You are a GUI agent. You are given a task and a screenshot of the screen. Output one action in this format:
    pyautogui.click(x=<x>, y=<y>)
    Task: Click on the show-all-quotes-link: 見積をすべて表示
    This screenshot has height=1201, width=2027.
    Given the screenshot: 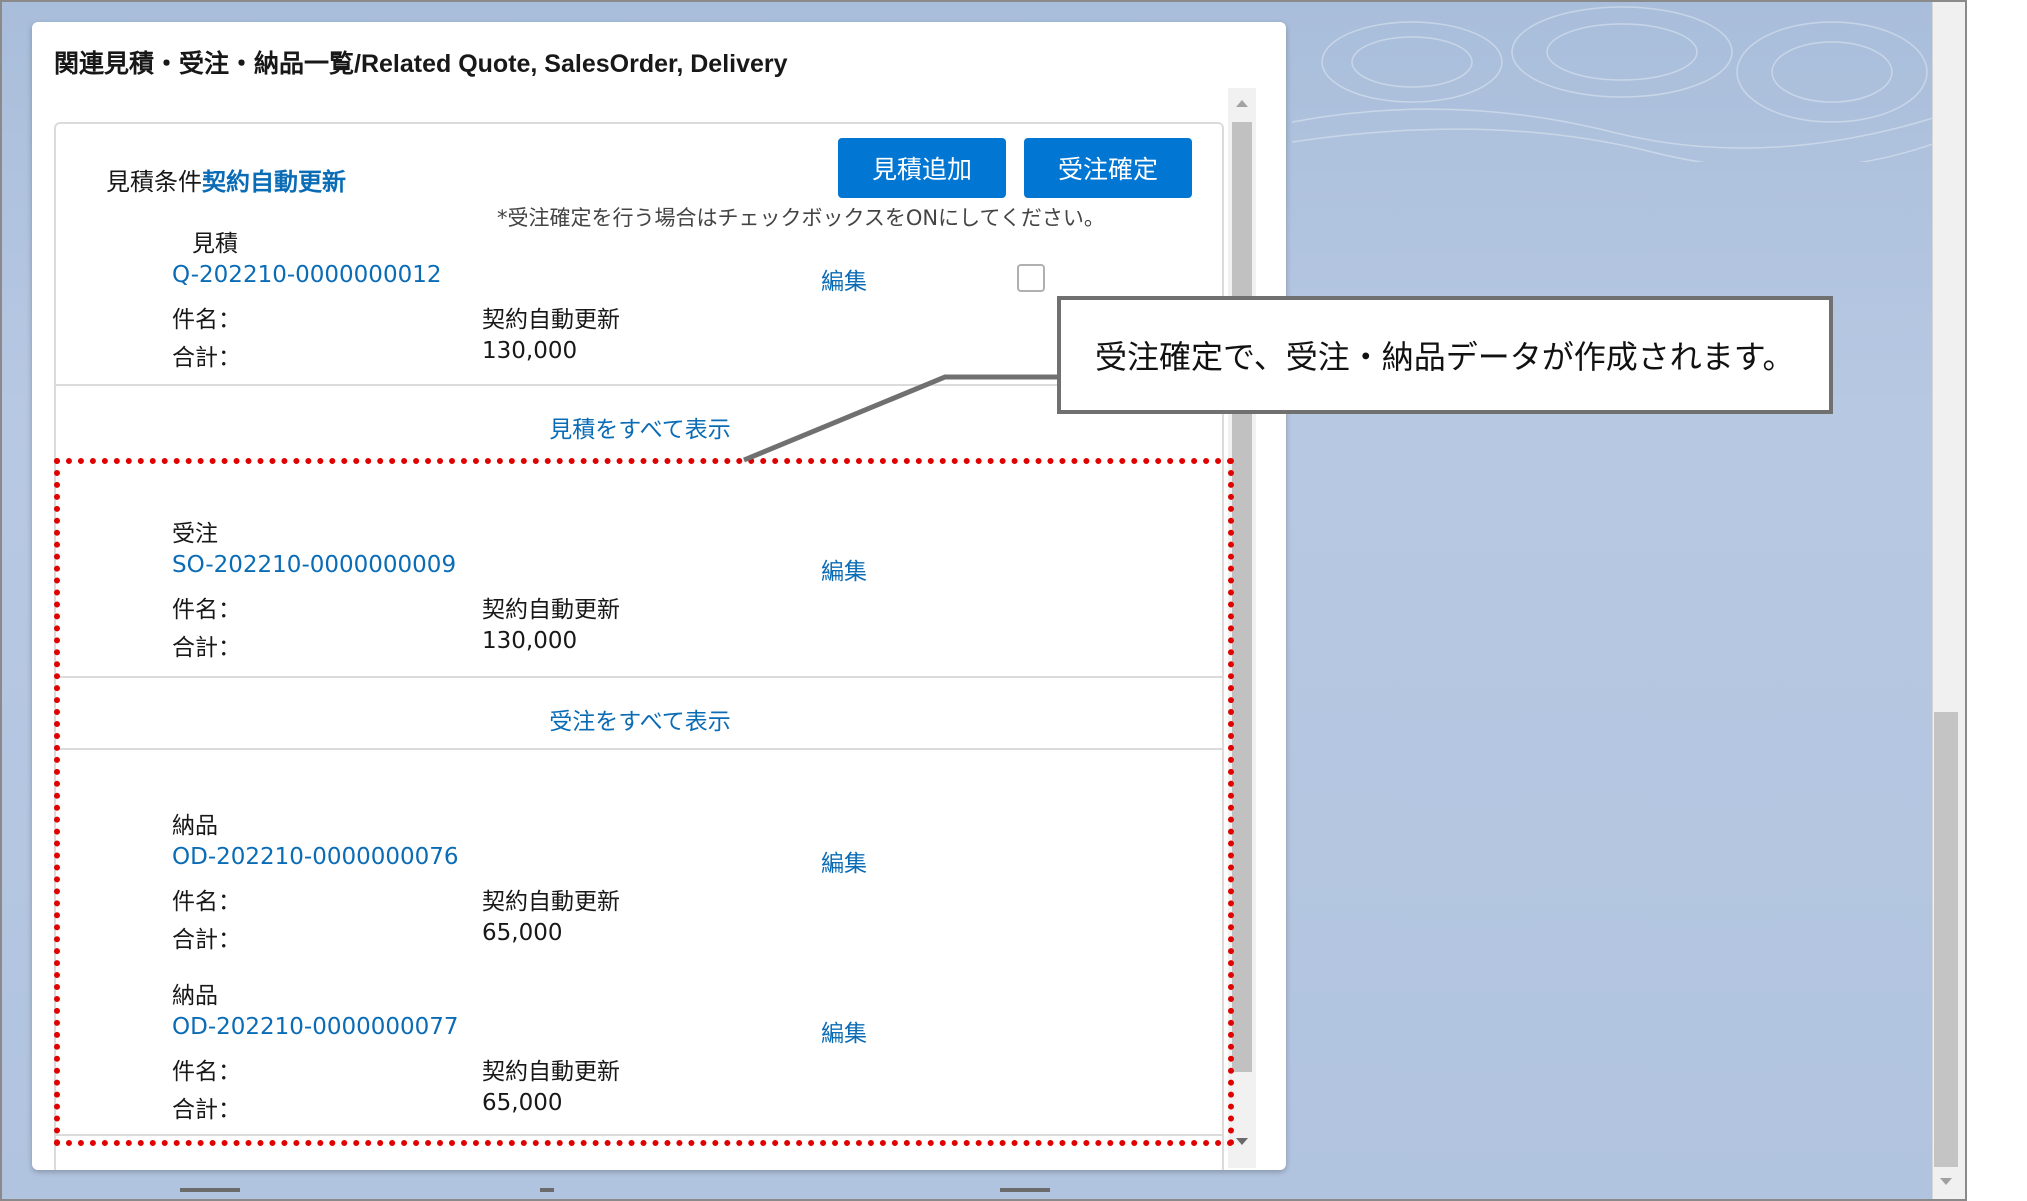 What is the action you would take?
    pyautogui.click(x=640, y=427)
    